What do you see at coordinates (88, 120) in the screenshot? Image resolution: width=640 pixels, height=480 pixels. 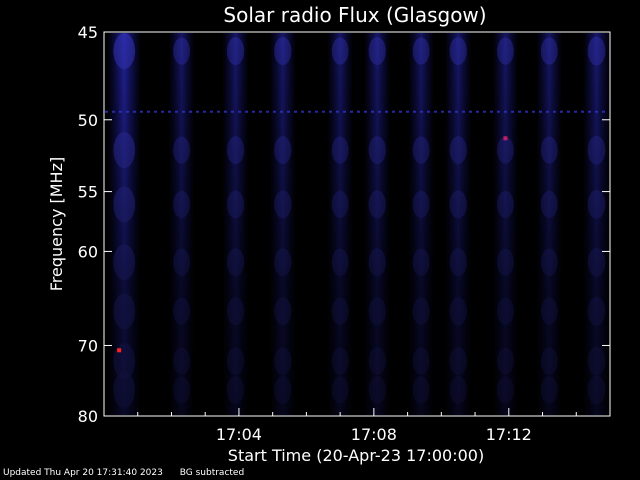 I see `y-tick-label-1: 50` at bounding box center [88, 120].